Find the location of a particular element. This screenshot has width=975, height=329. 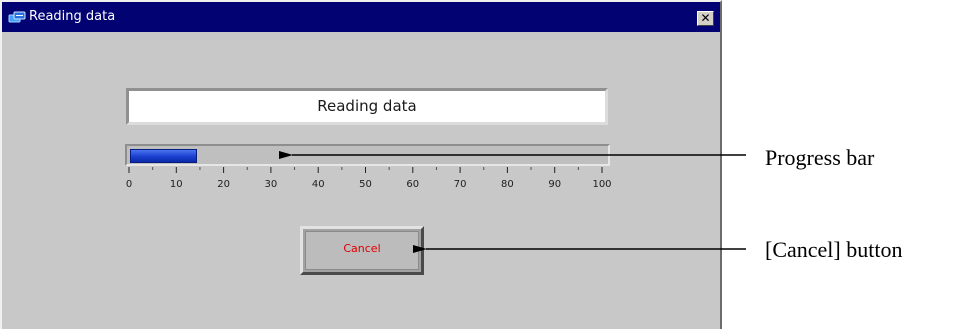

cancel-button-label: Cancel is located at coordinates (362, 250).